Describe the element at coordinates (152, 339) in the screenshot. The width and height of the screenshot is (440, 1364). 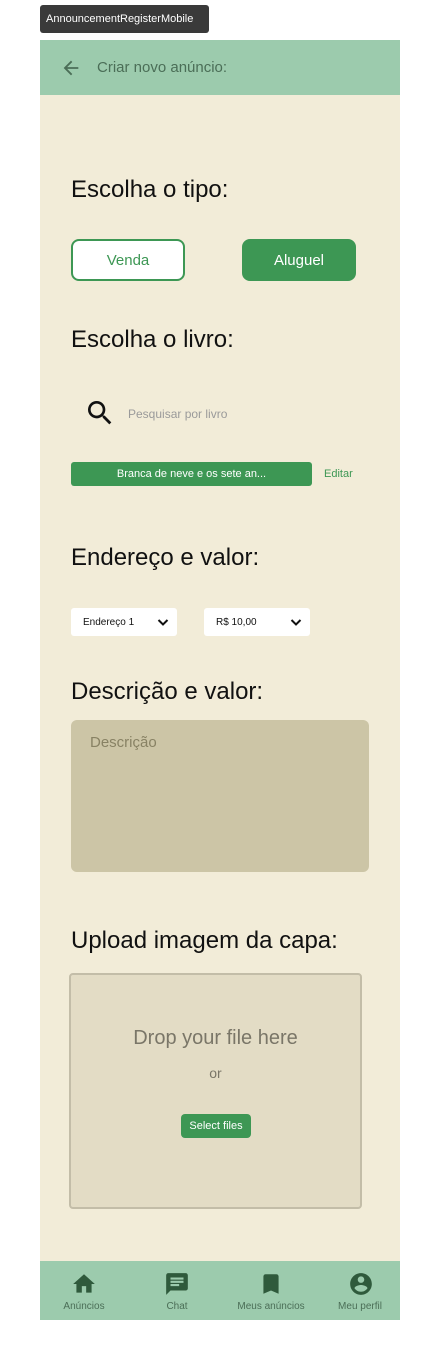
I see `book-section-title: Escolha o livro:` at that location.